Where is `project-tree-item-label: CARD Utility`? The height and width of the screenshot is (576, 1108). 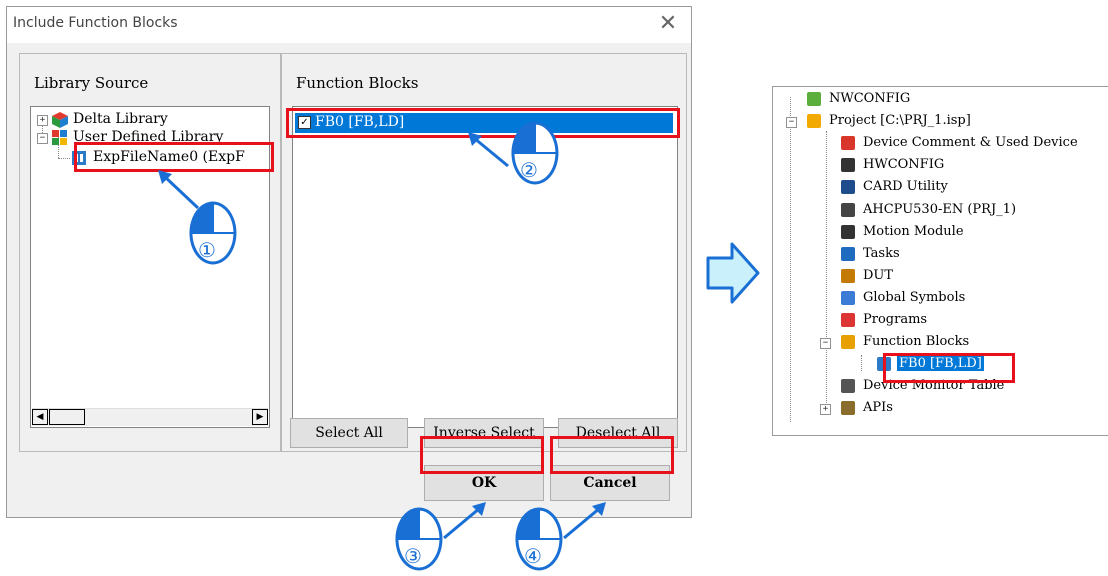
project-tree-item-label: CARD Utility is located at coordinates (905, 187).